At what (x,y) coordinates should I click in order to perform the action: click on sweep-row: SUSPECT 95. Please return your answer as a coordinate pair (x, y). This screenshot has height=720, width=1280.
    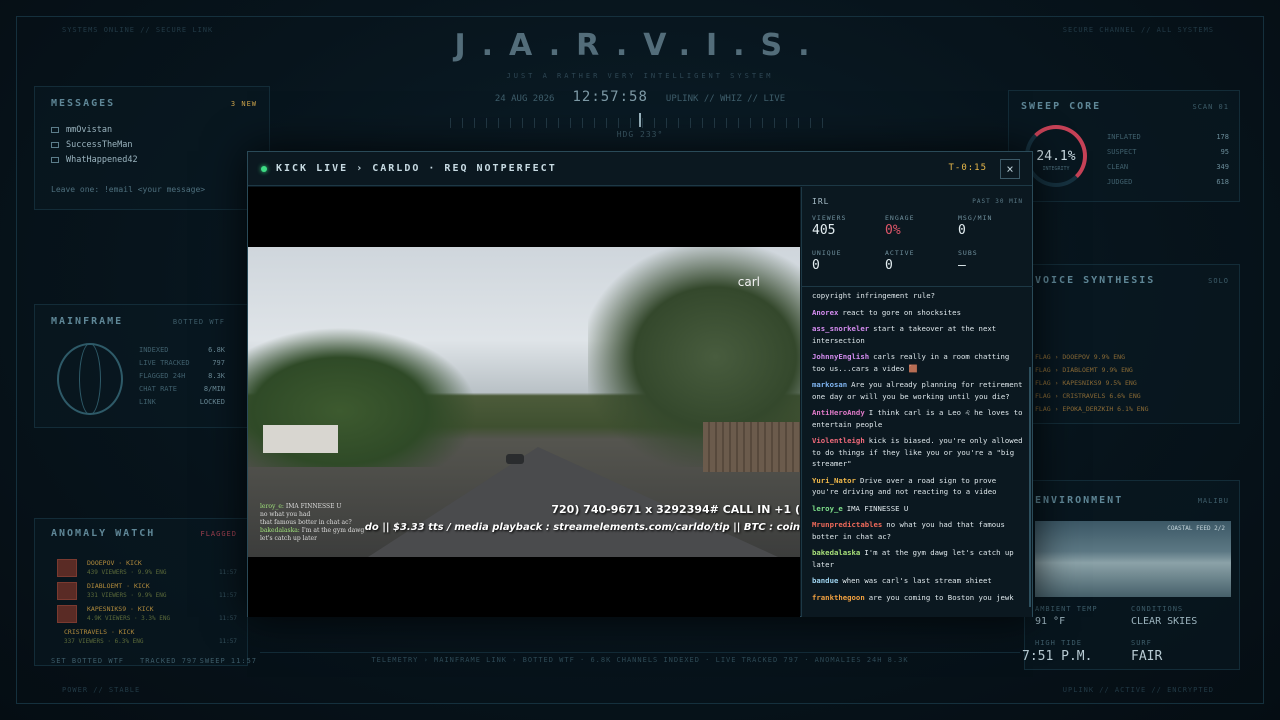
    Looking at the image, I should click on (1168, 152).